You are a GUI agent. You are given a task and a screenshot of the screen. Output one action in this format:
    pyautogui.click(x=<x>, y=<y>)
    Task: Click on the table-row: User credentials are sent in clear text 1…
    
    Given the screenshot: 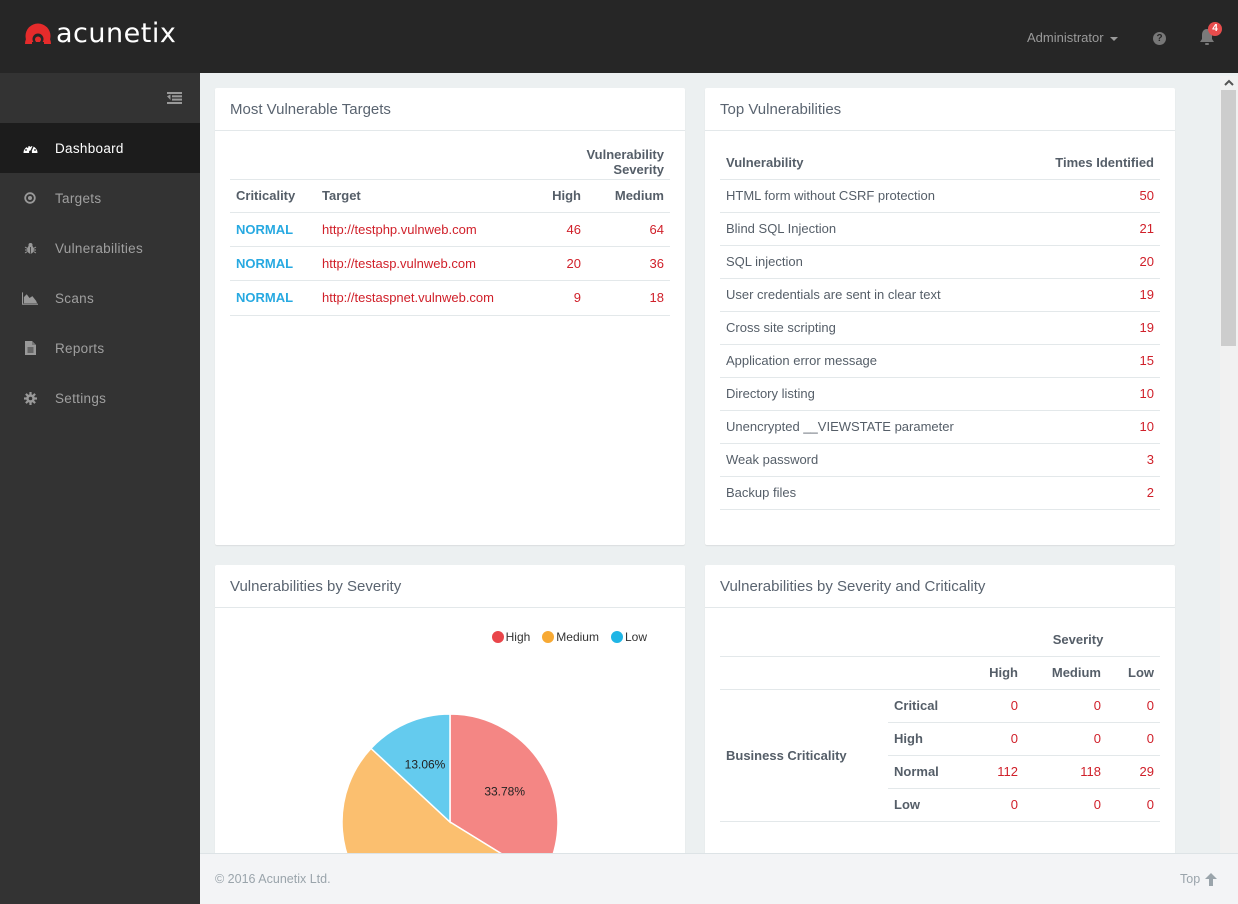 What is the action you would take?
    pyautogui.click(x=940, y=294)
    